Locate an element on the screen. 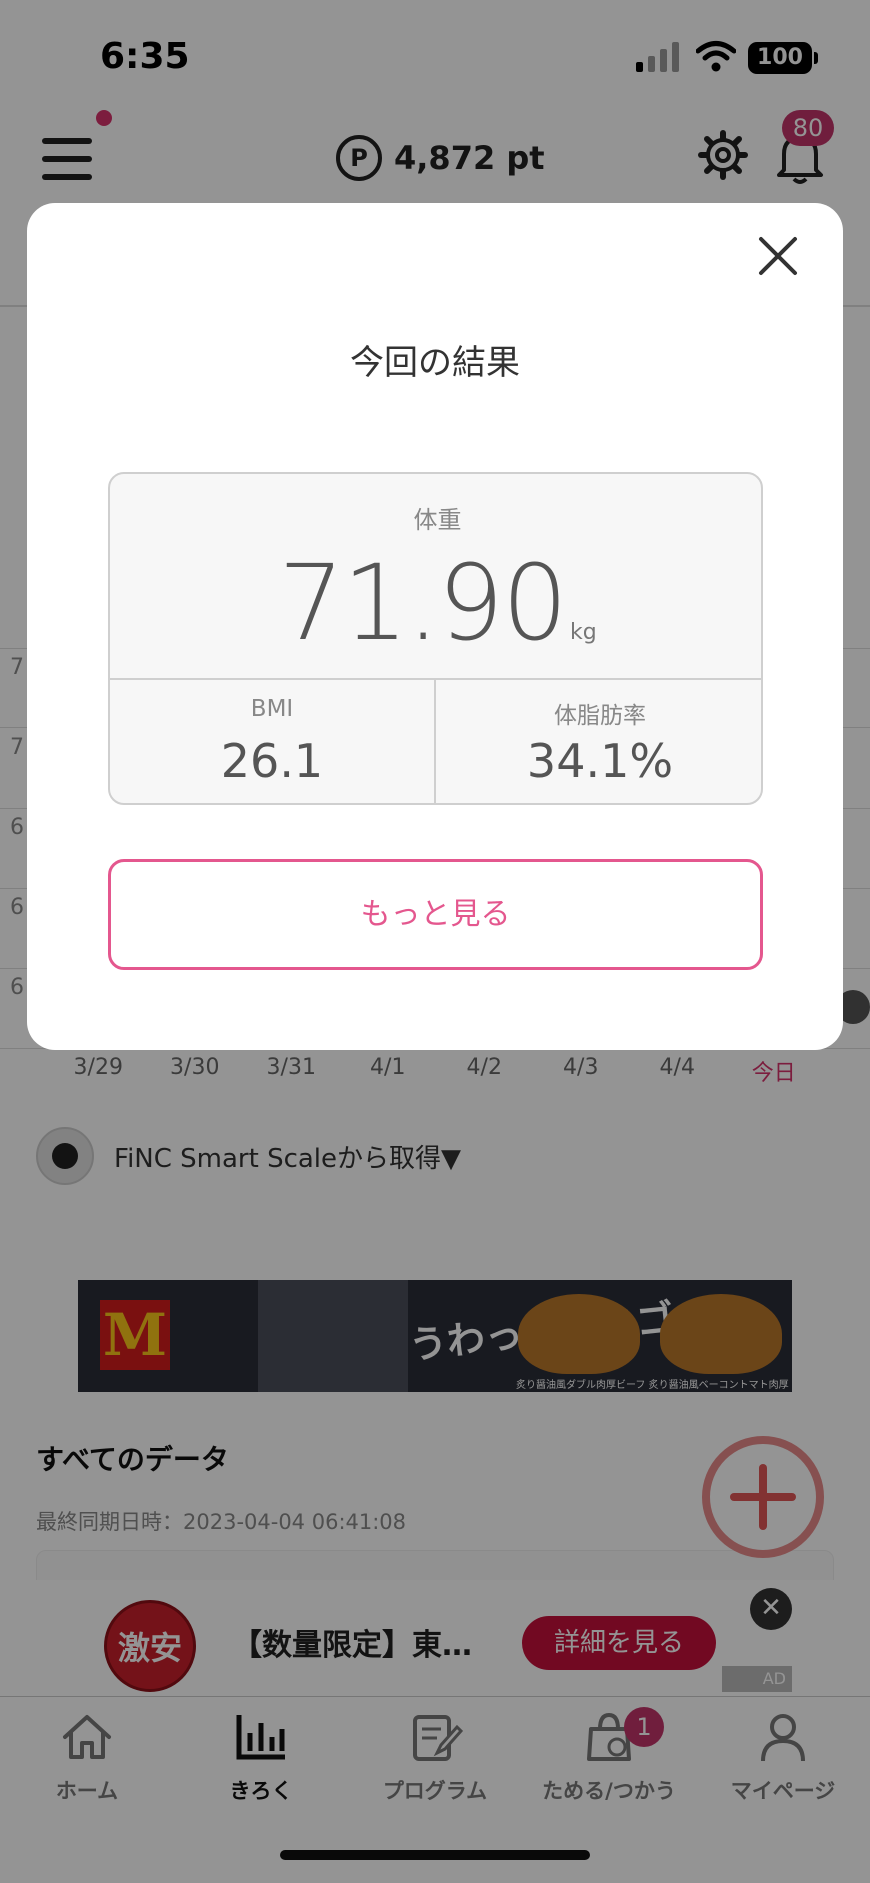 The width and height of the screenshot is (870, 1883). close-icon is located at coordinates (778, 256).